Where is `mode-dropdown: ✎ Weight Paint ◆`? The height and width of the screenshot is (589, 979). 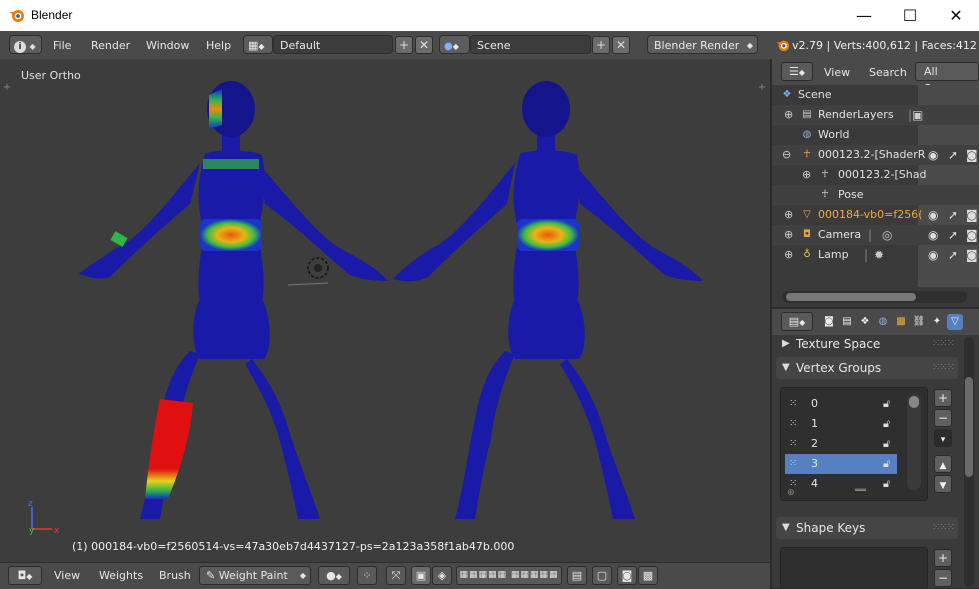
mode-dropdown: ✎ Weight Paint ◆ is located at coordinates (255, 575).